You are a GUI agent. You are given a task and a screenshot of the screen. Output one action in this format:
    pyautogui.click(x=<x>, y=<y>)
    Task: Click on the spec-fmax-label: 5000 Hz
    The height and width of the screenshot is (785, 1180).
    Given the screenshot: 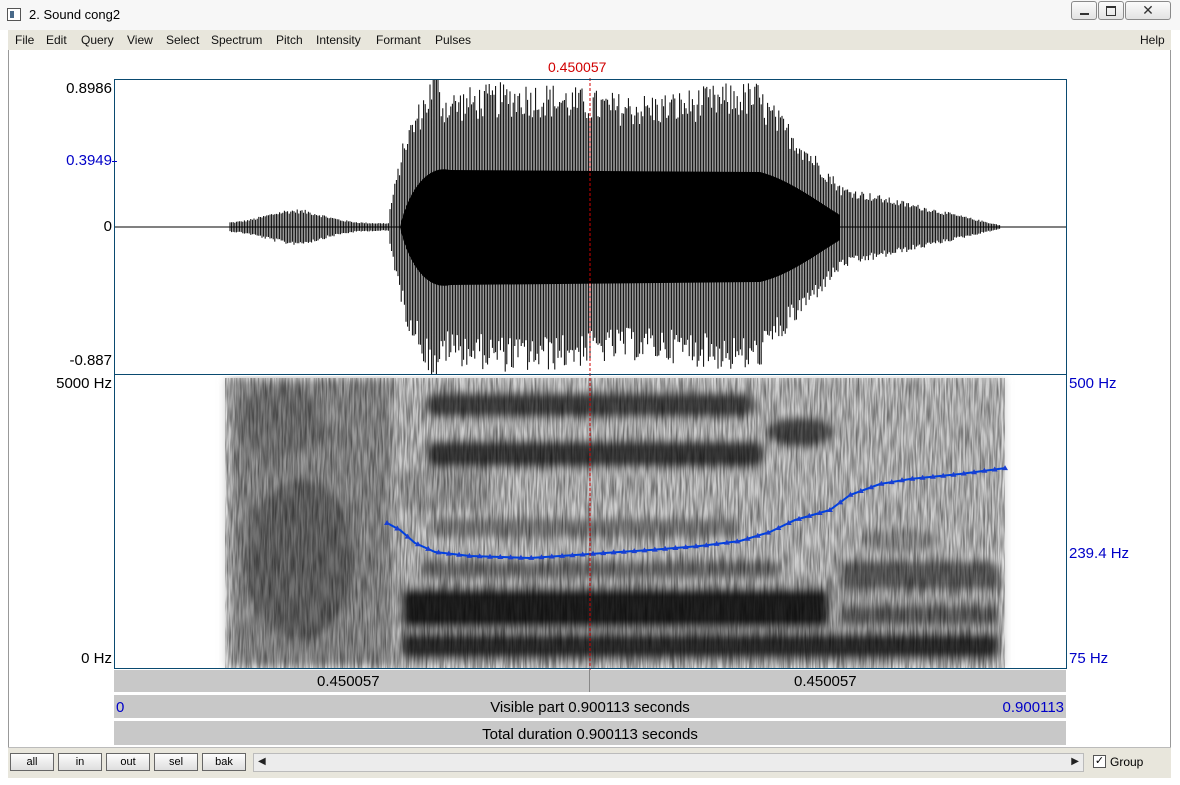 What is the action you would take?
    pyautogui.click(x=84, y=383)
    